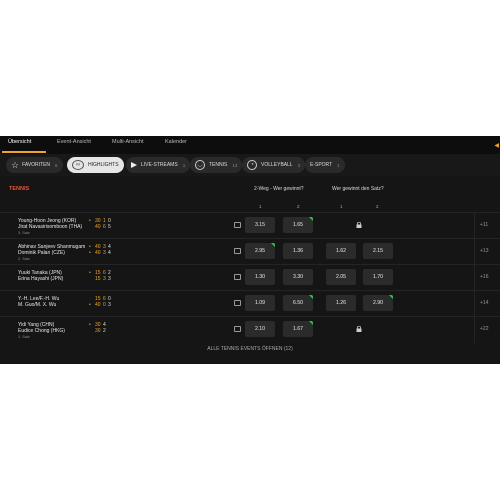  What do you see at coordinates (341, 277) in the screenshot?
I see `odds-button: 2.05` at bounding box center [341, 277].